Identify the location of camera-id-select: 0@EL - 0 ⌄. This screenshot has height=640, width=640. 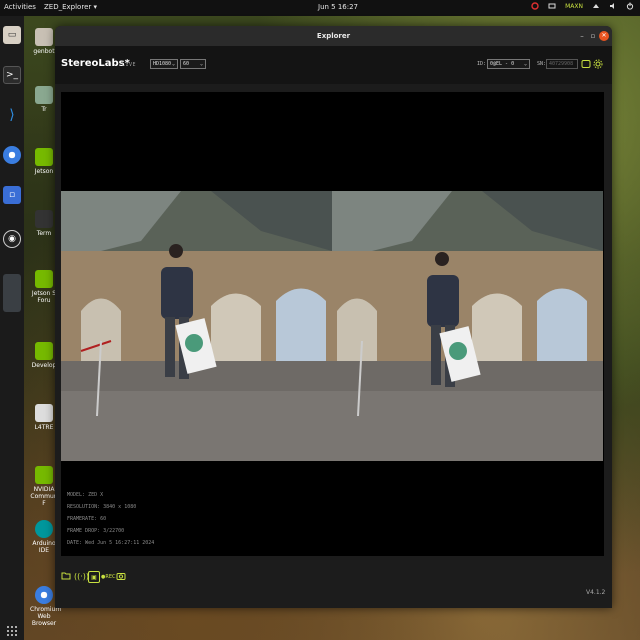
(508, 64).